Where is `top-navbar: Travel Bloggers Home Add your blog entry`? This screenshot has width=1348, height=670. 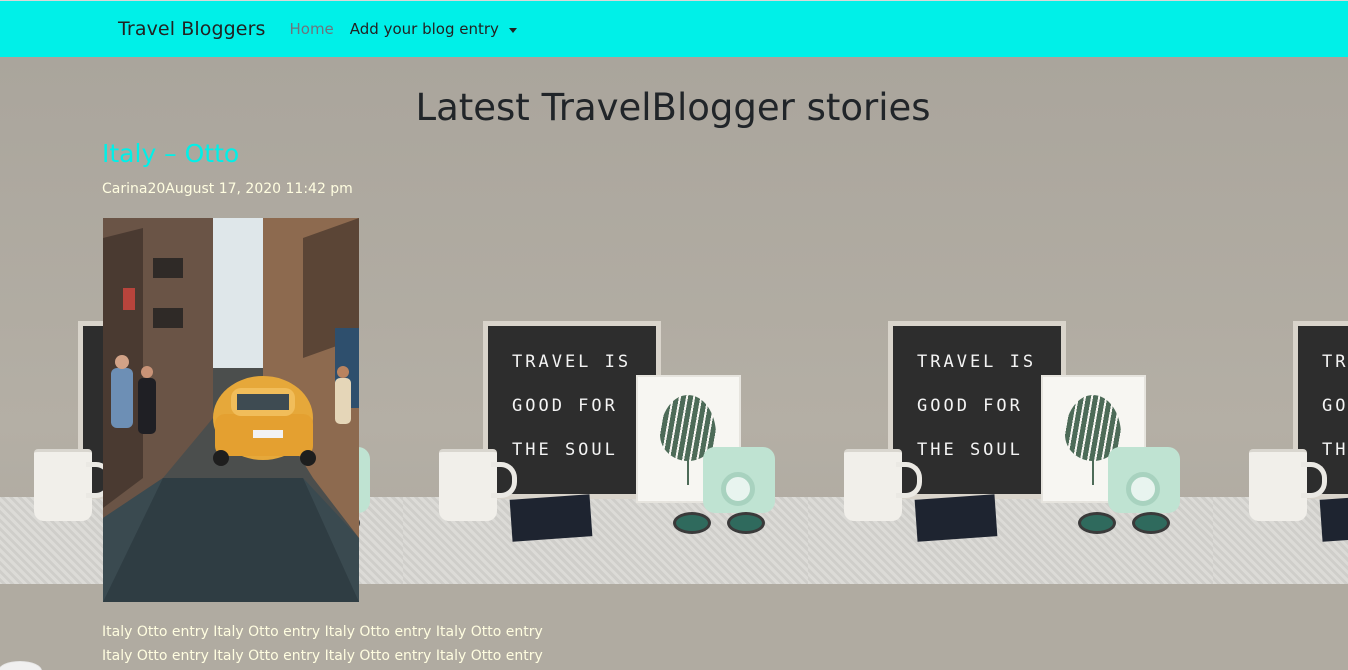 top-navbar: Travel Bloggers Home Add your blog entry is located at coordinates (674, 28).